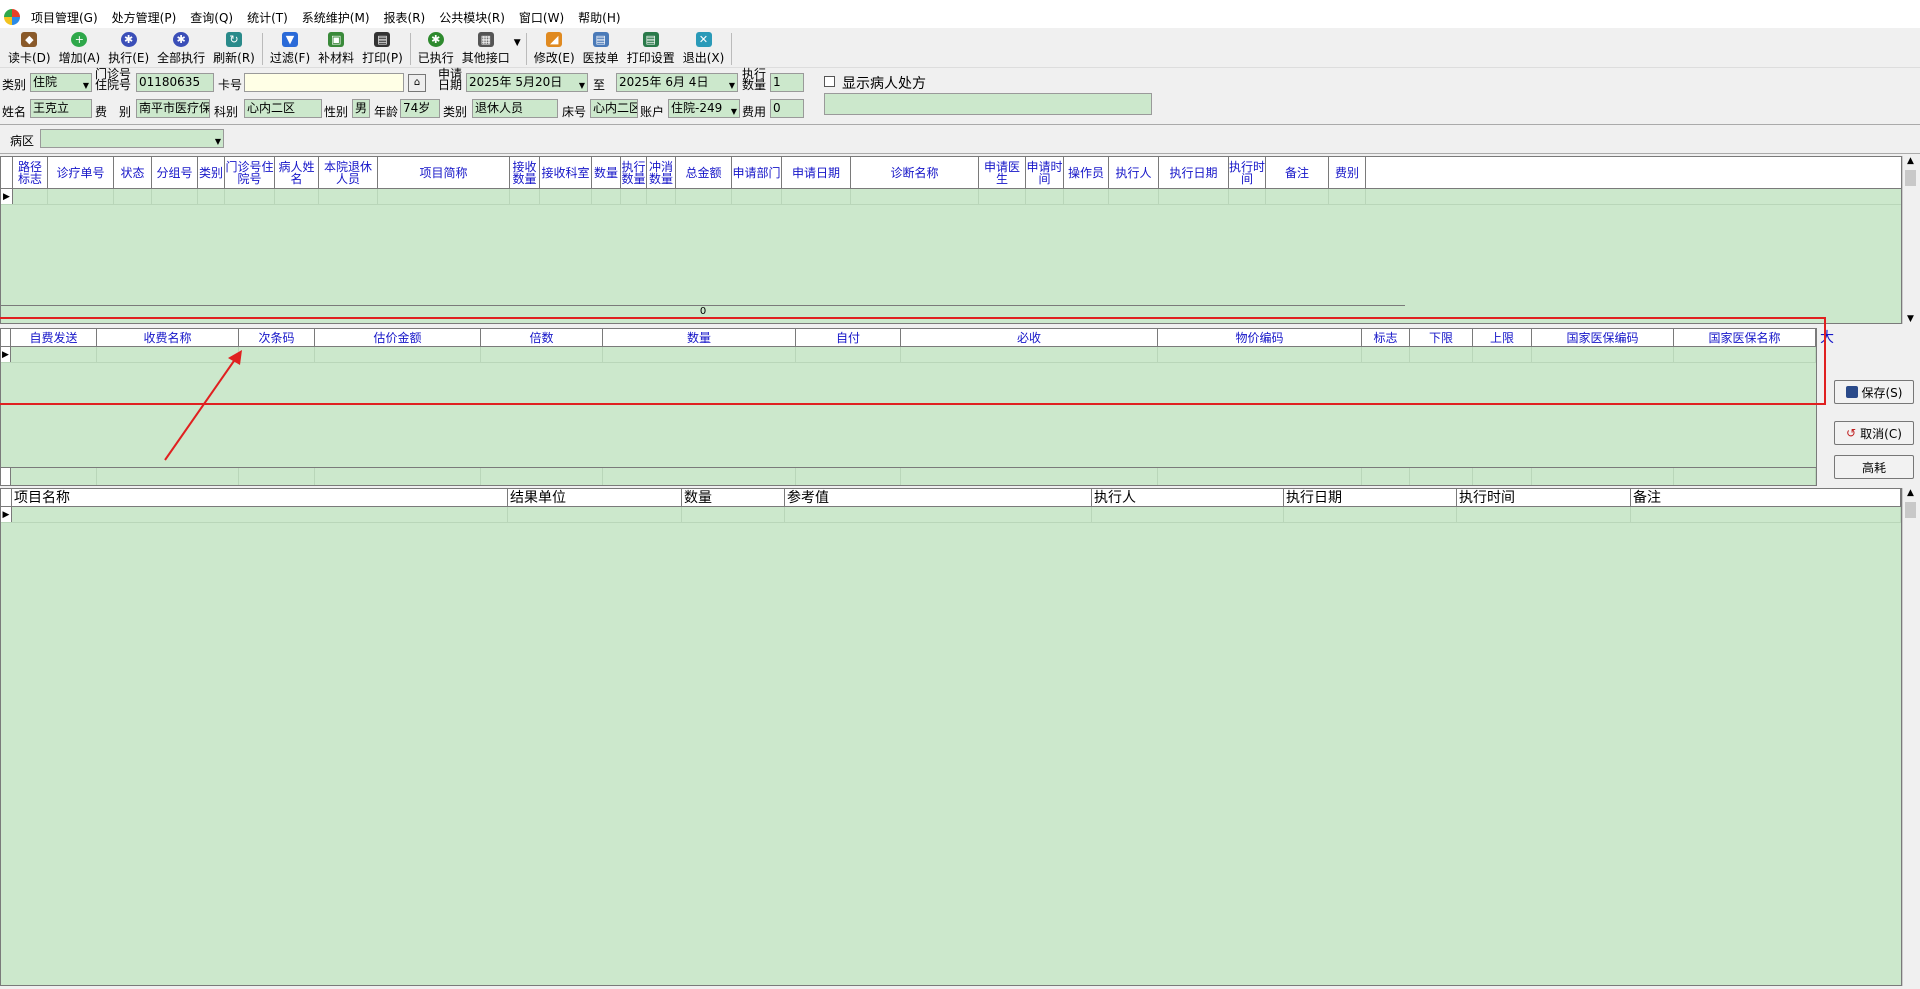 Image resolution: width=1920 pixels, height=989 pixels. Describe the element at coordinates (1910, 240) in the screenshot. I see `orders-vertical-scrollbar: ▲ ▼` at that location.